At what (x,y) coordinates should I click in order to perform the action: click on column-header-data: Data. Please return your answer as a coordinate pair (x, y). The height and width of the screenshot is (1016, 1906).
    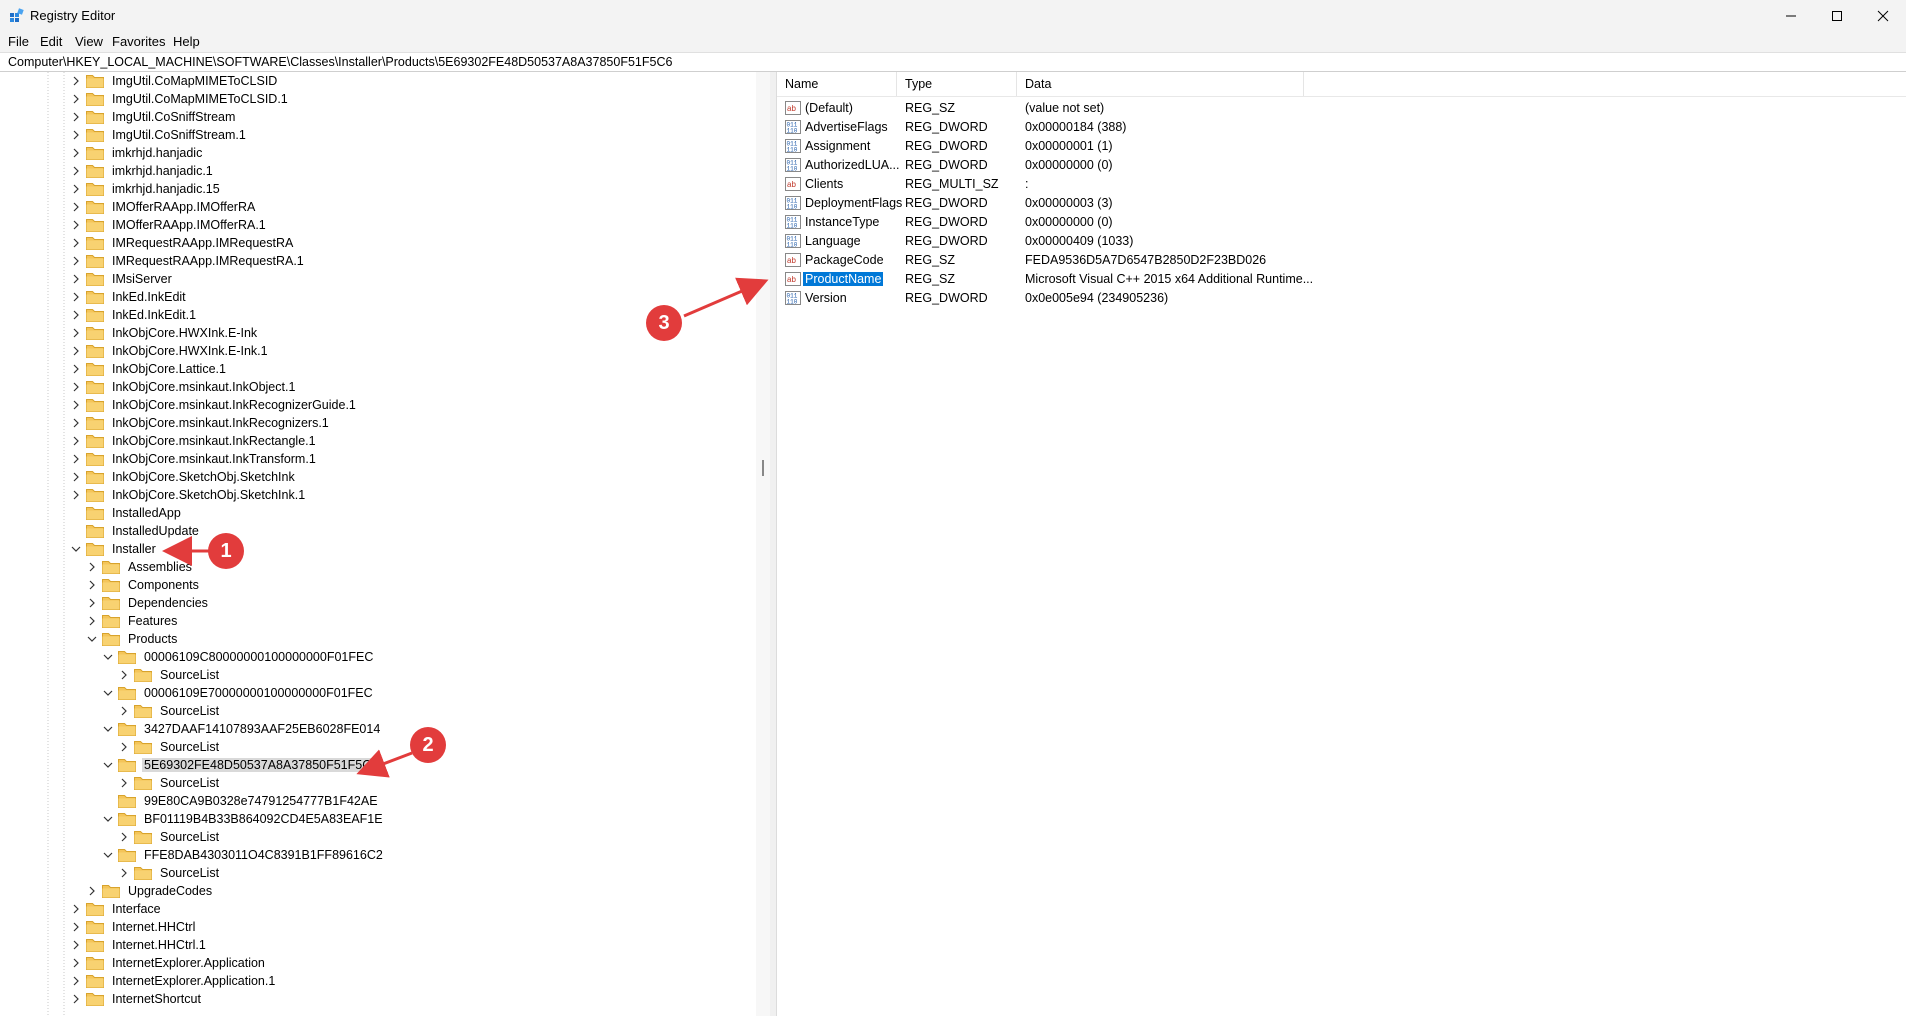
    Looking at the image, I should click on (1160, 84).